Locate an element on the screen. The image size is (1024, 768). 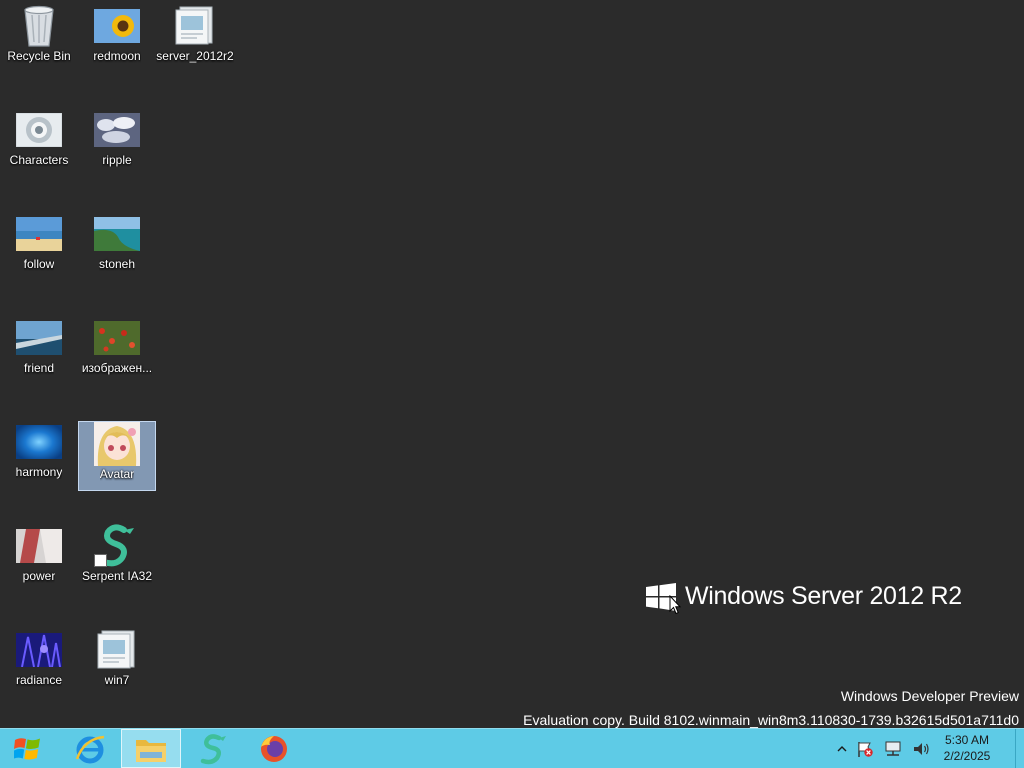
desktop-icon-redmoon: redmoon is located at coordinates (117, 39).